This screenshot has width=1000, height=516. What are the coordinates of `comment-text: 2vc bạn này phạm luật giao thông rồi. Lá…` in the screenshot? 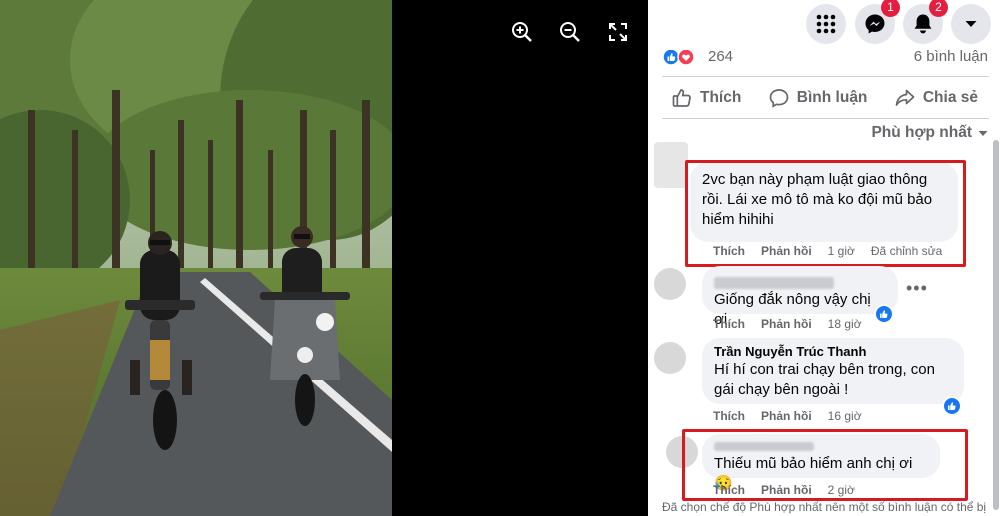 It's located at (817, 199).